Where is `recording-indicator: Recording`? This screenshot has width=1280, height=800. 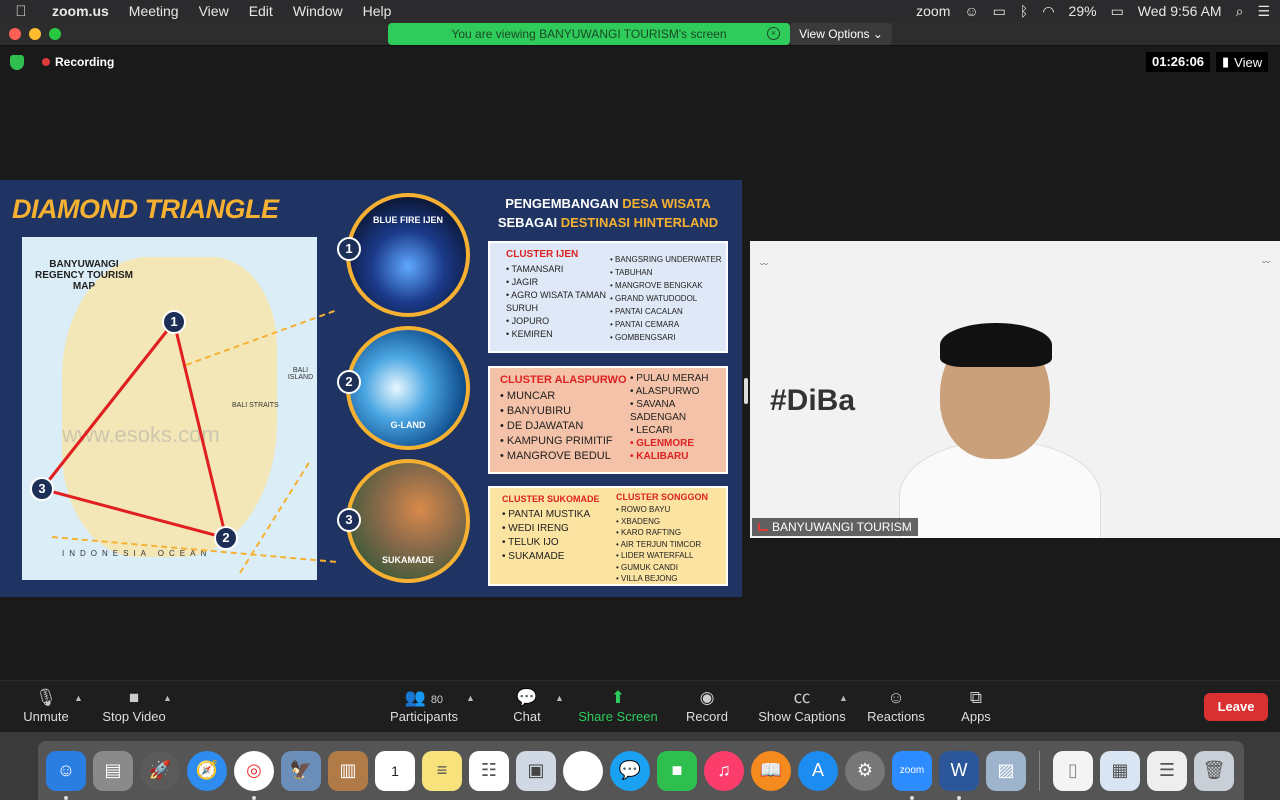 recording-indicator: Recording is located at coordinates (78, 62).